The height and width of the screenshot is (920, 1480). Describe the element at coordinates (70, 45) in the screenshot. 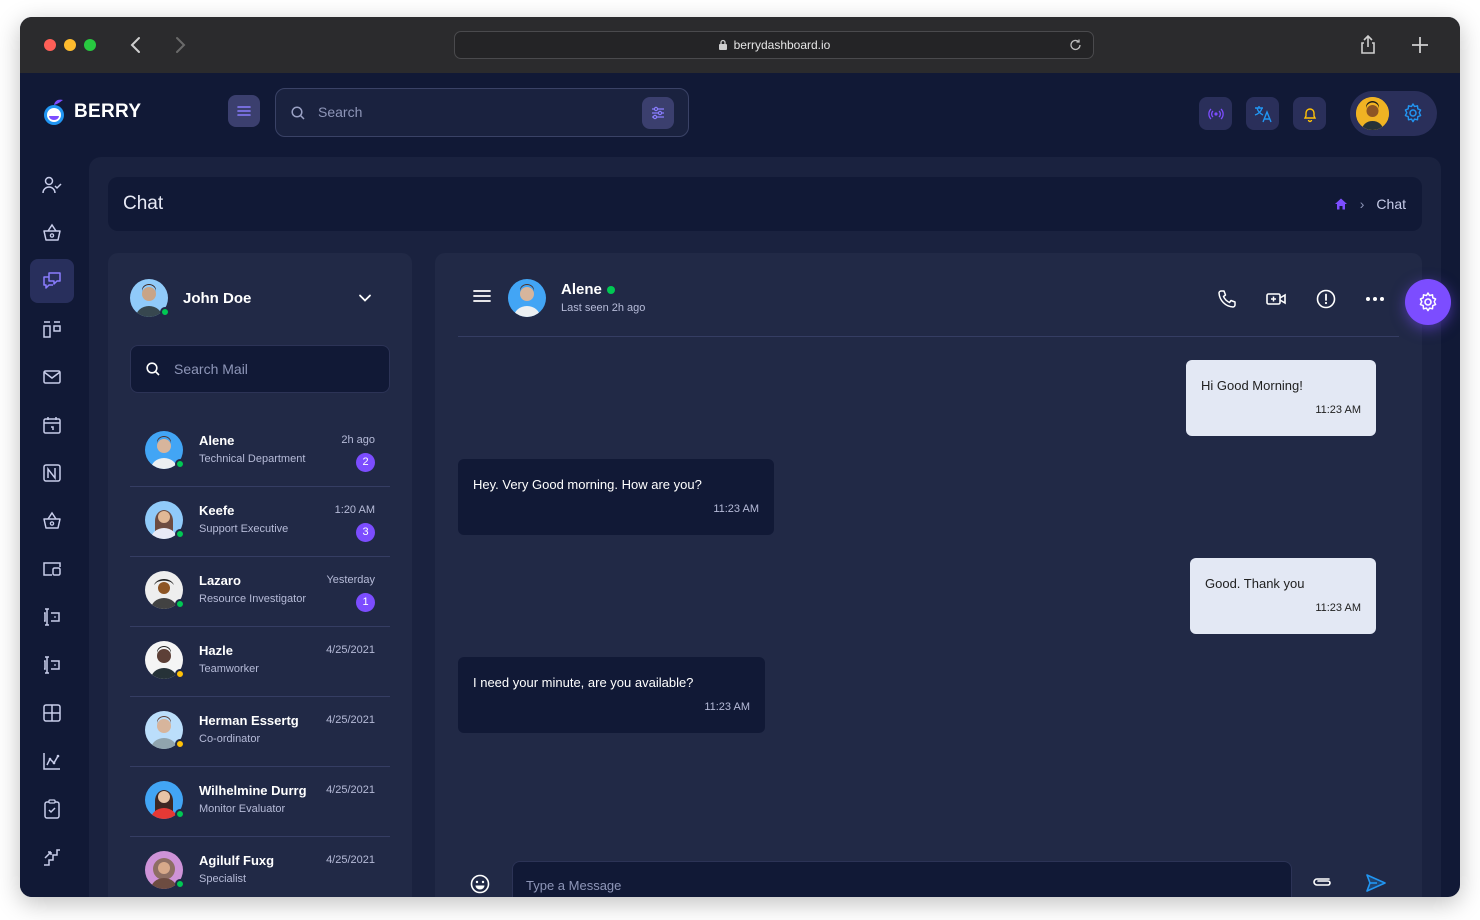

I see `minimize-window-button` at that location.